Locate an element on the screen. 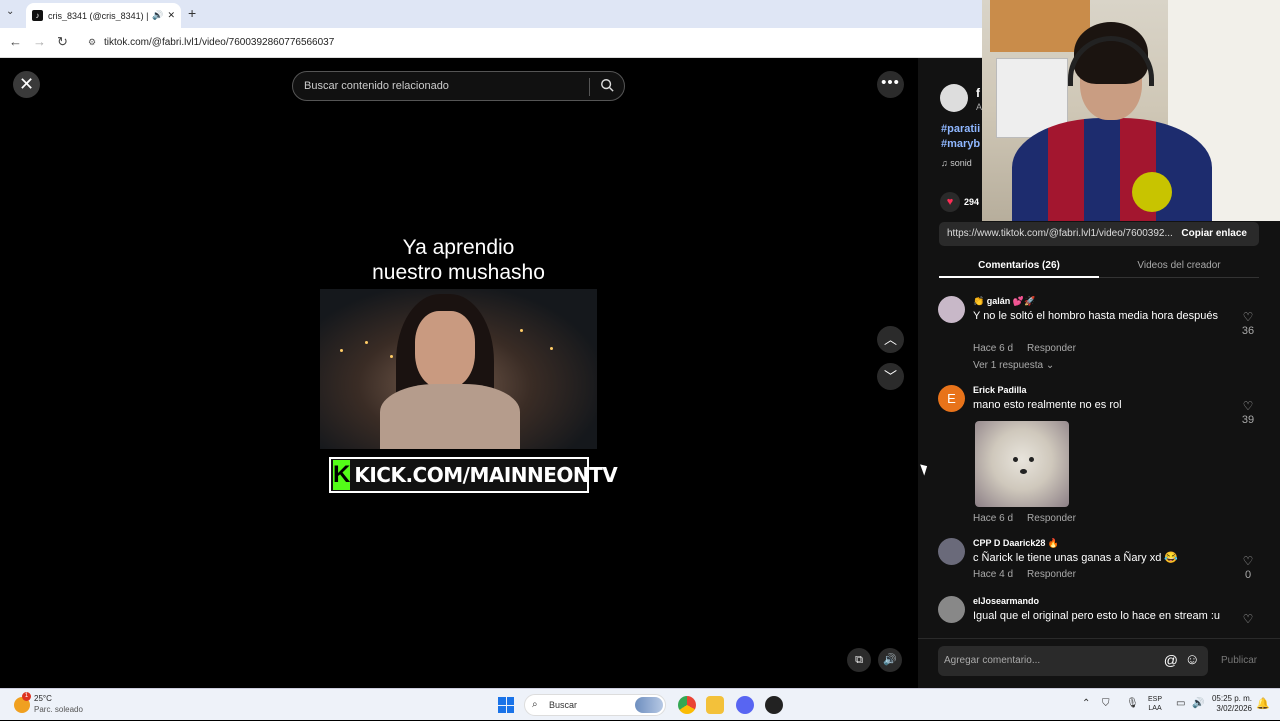 Image resolution: width=1280 pixels, height=721 pixels. comment-like: ♡ is located at coordinates (1248, 619).